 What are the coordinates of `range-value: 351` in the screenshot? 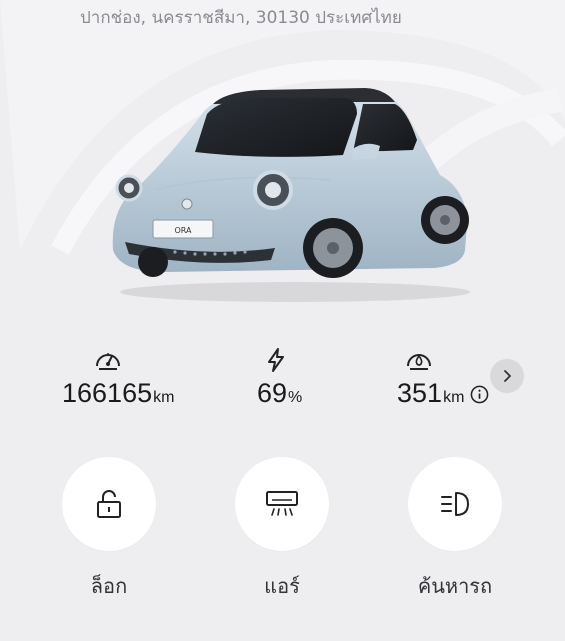 It's located at (420, 393).